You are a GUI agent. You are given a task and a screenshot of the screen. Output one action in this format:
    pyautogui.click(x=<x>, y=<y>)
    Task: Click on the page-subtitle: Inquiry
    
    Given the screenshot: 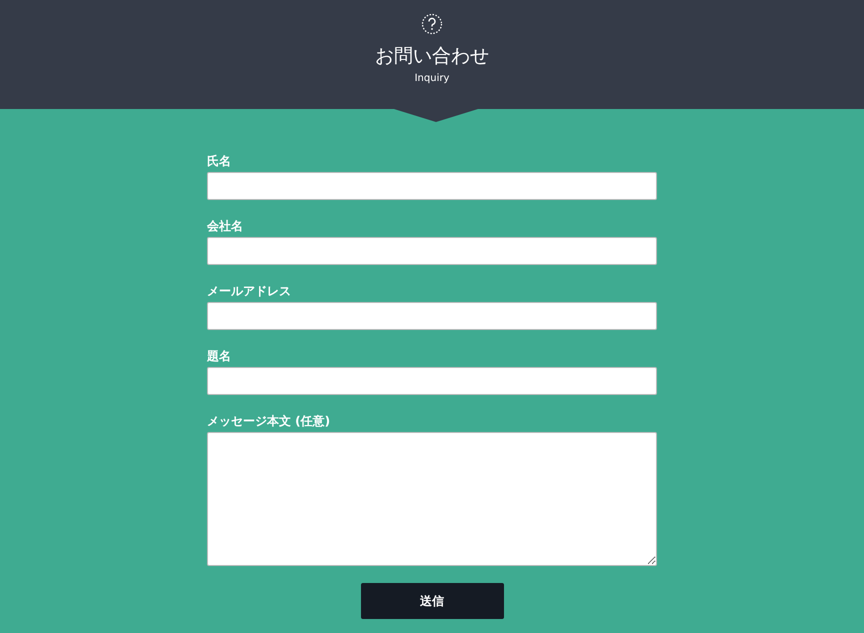 What is the action you would take?
    pyautogui.click(x=432, y=78)
    